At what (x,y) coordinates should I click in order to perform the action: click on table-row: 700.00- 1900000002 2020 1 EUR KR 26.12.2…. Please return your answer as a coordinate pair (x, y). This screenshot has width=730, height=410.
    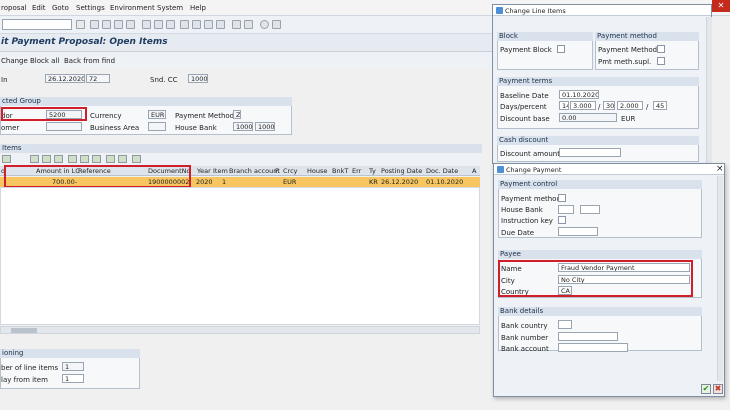
    Looking at the image, I should click on (240, 182).